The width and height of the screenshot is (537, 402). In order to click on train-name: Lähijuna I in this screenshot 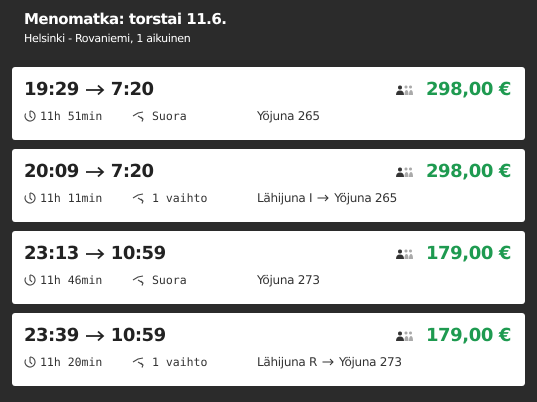, I will do `click(284, 198)`.